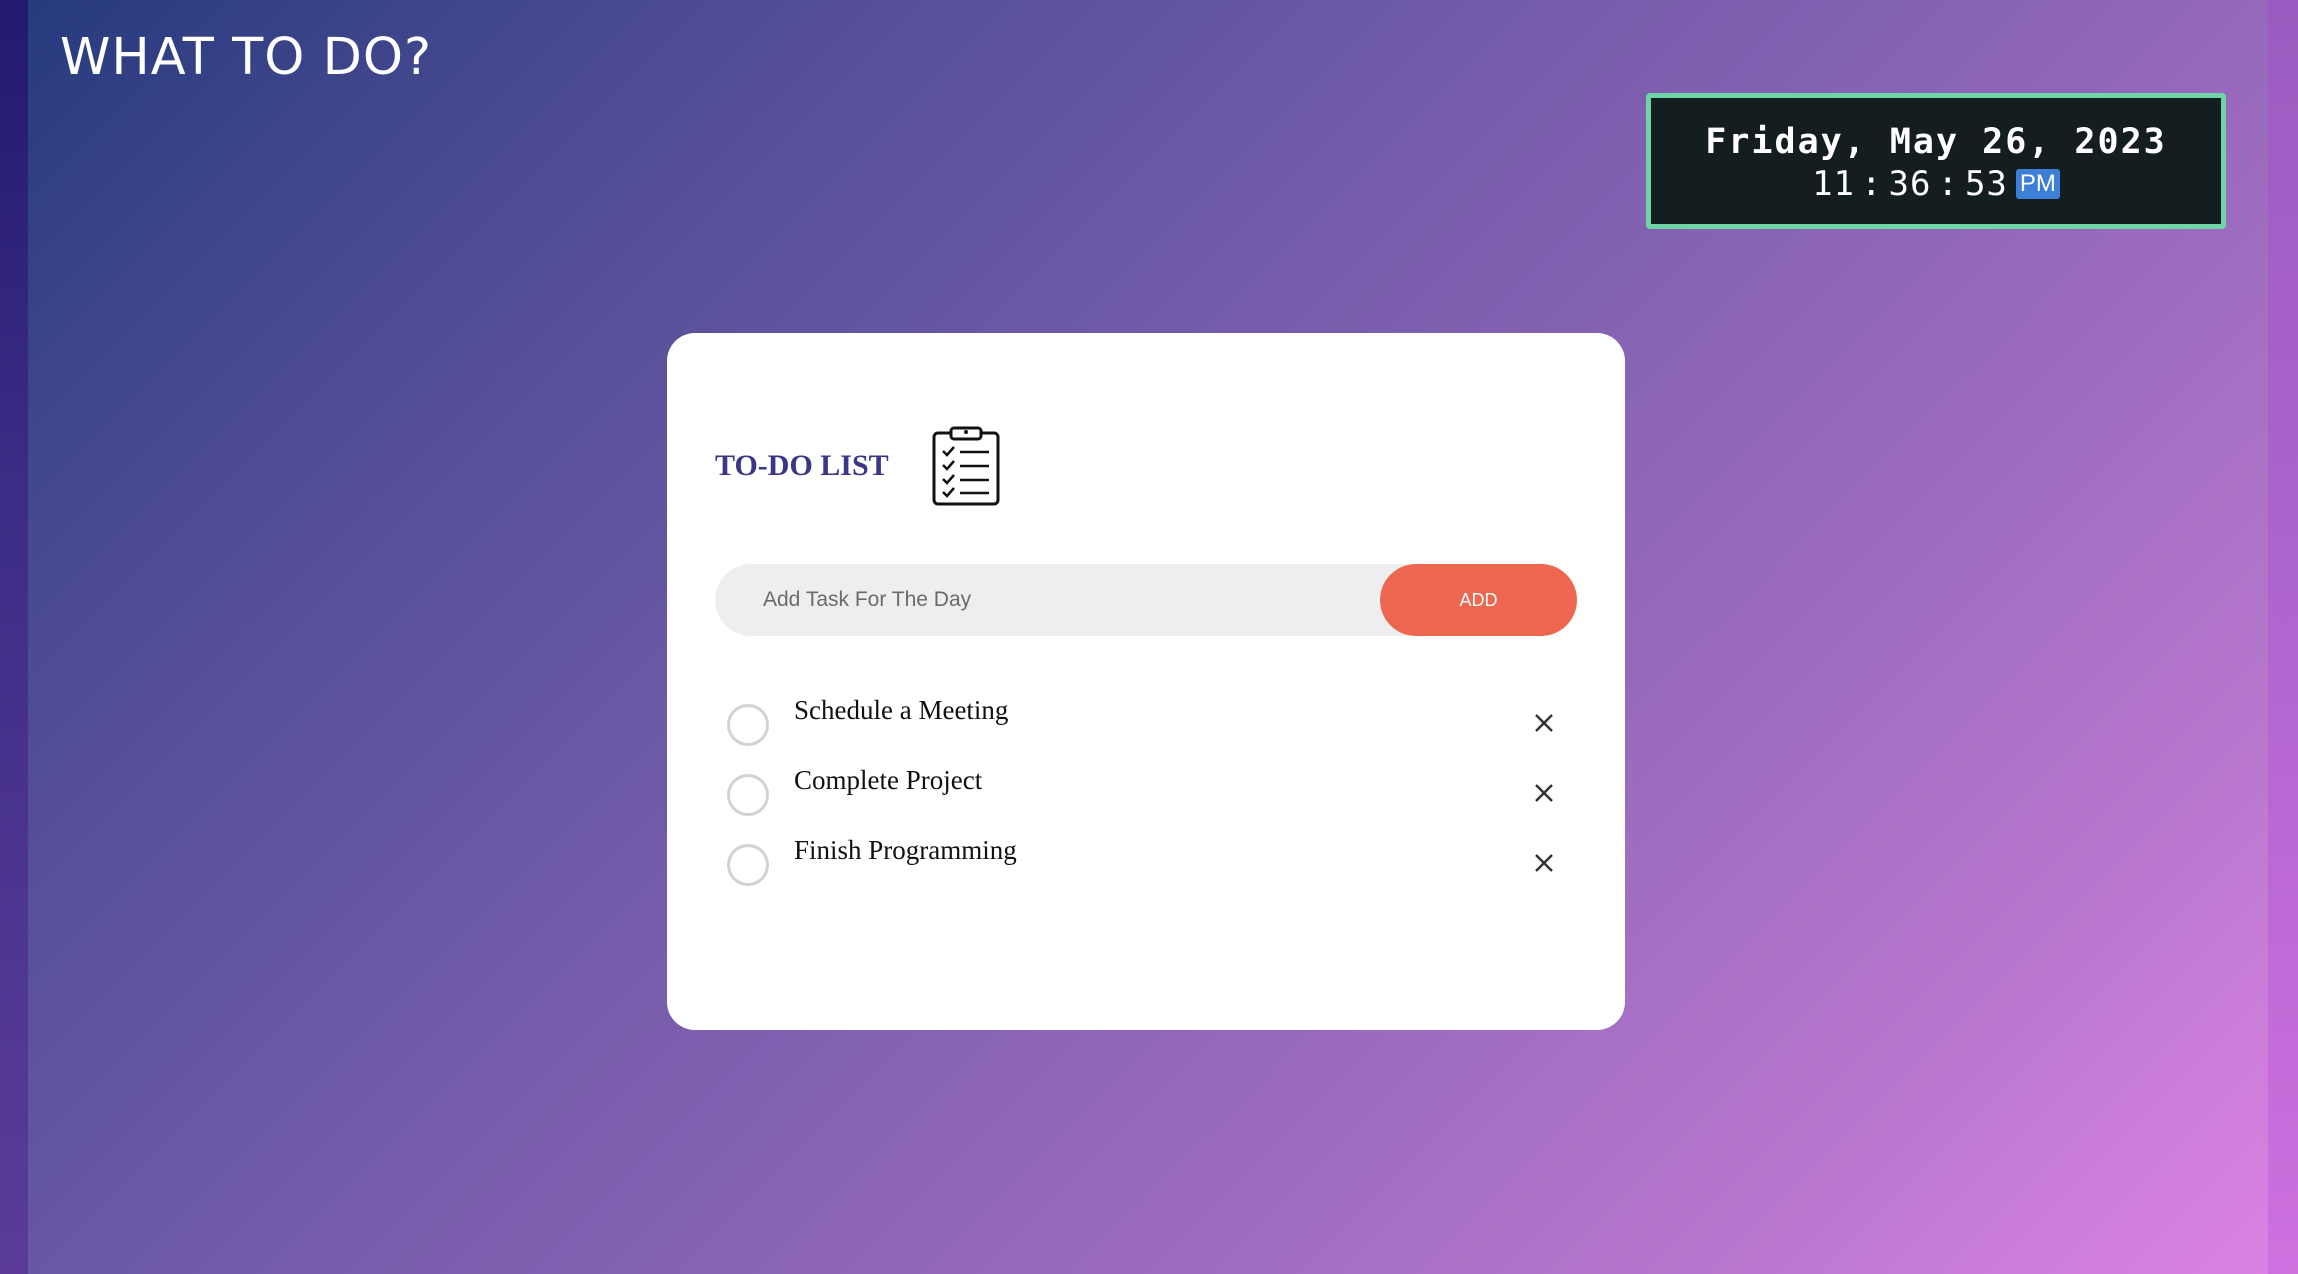  What do you see at coordinates (1936, 184) in the screenshot?
I see `clock-time: 11:36:53 PM` at bounding box center [1936, 184].